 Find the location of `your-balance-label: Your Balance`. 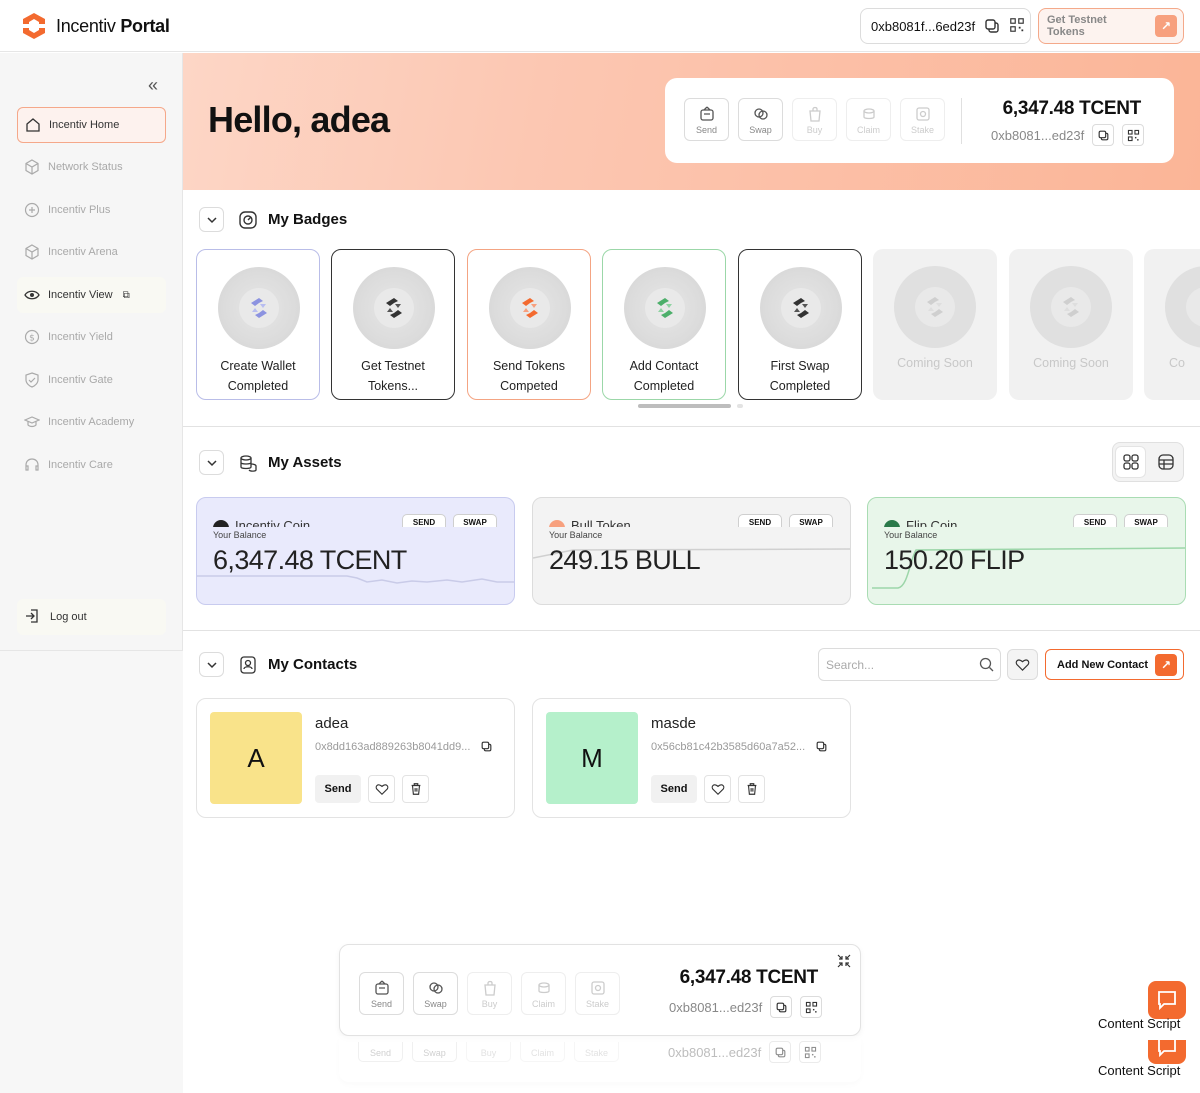

your-balance-label: Your Balance is located at coordinates (240, 535).